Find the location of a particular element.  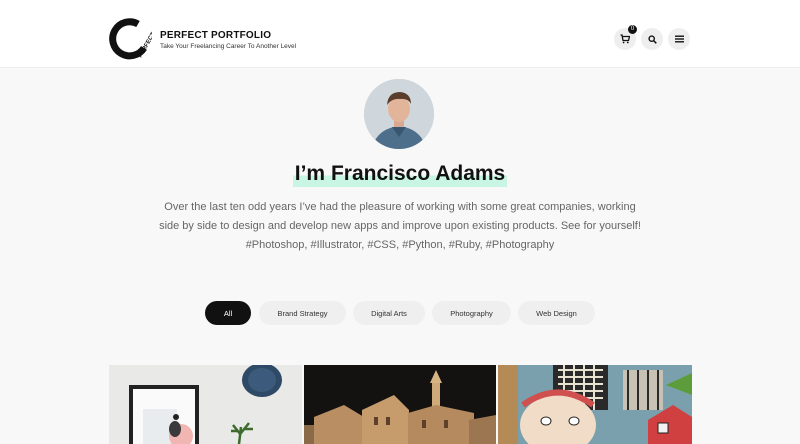

portfolio-gallery is located at coordinates (400, 404).